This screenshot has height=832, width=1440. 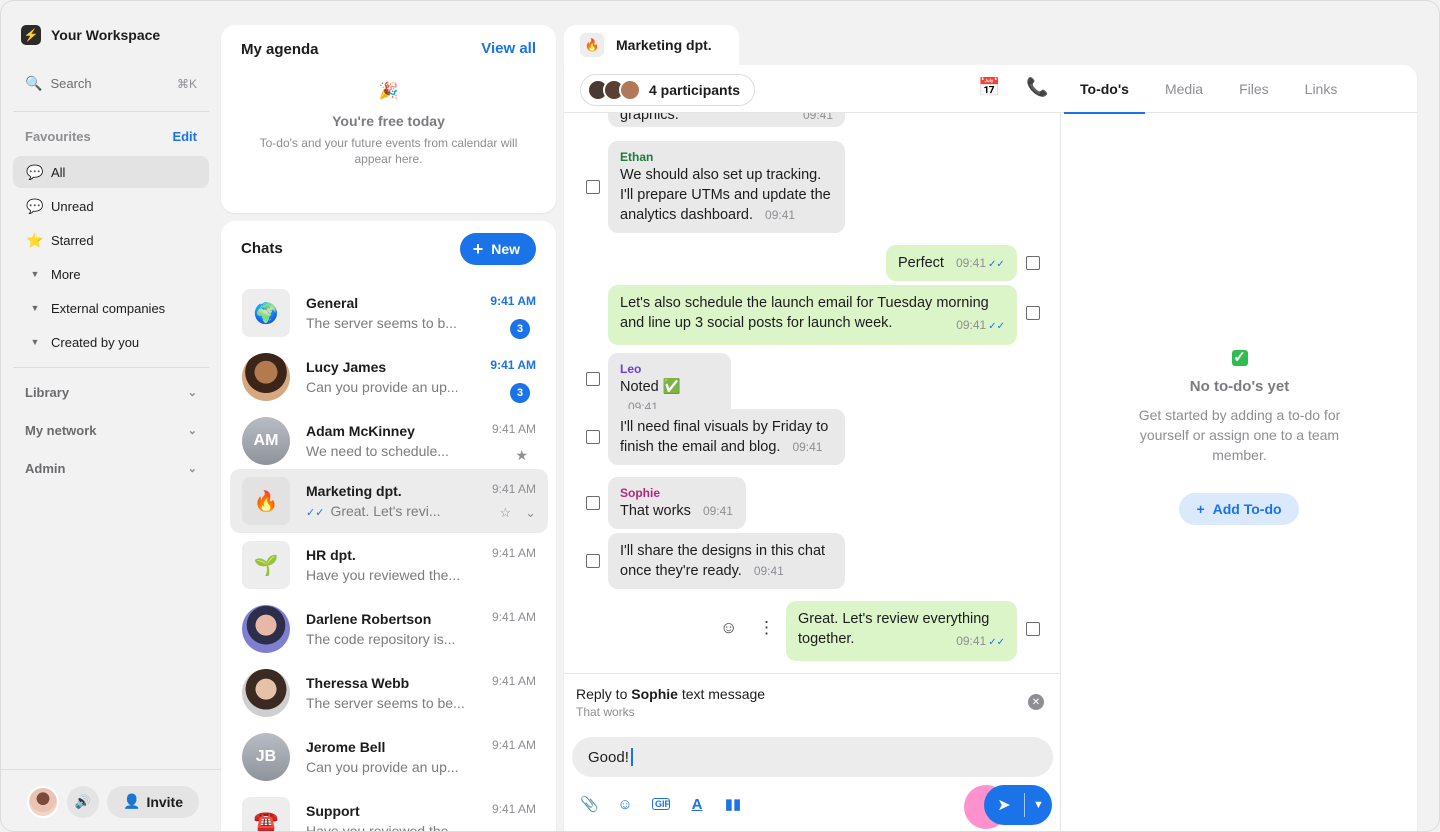 What do you see at coordinates (505, 513) in the screenshot?
I see `star-outline-icon: ☆` at bounding box center [505, 513].